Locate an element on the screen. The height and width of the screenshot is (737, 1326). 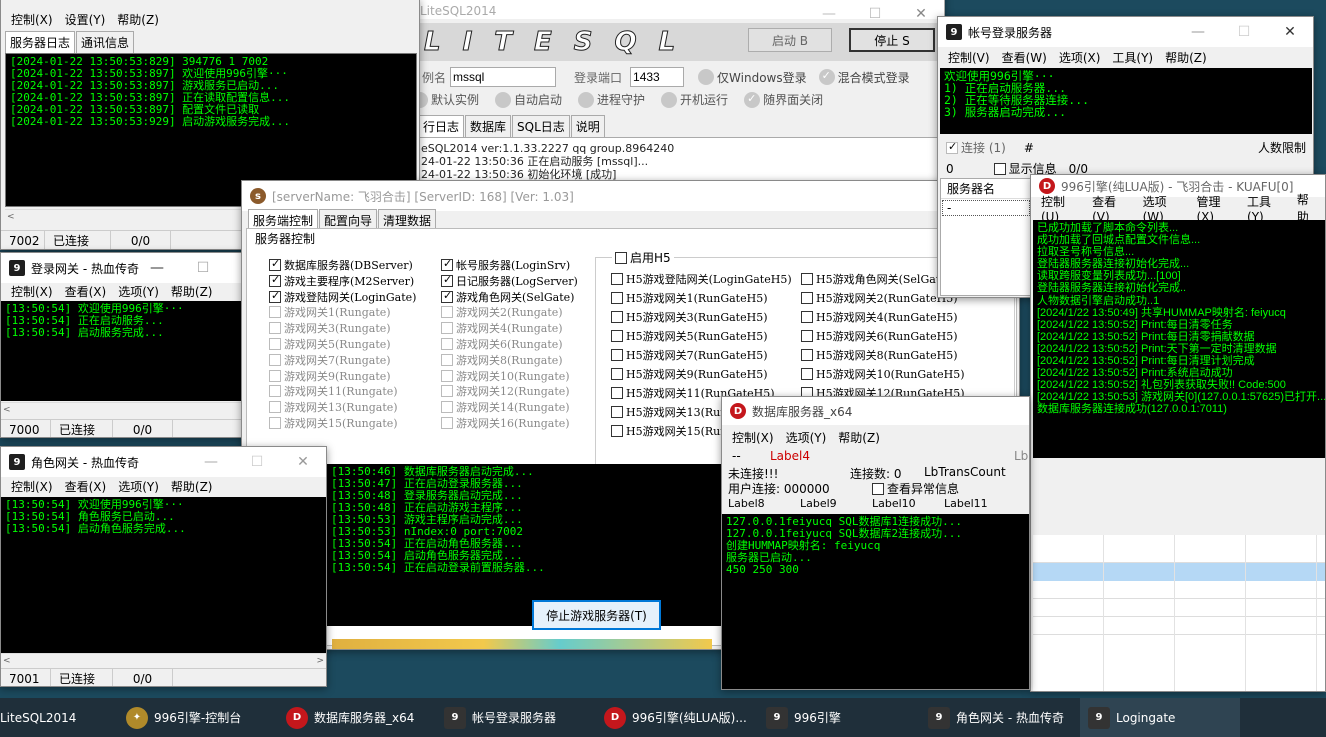
col2-item: 游戏网关8(Rungate) is located at coordinates (502, 360).